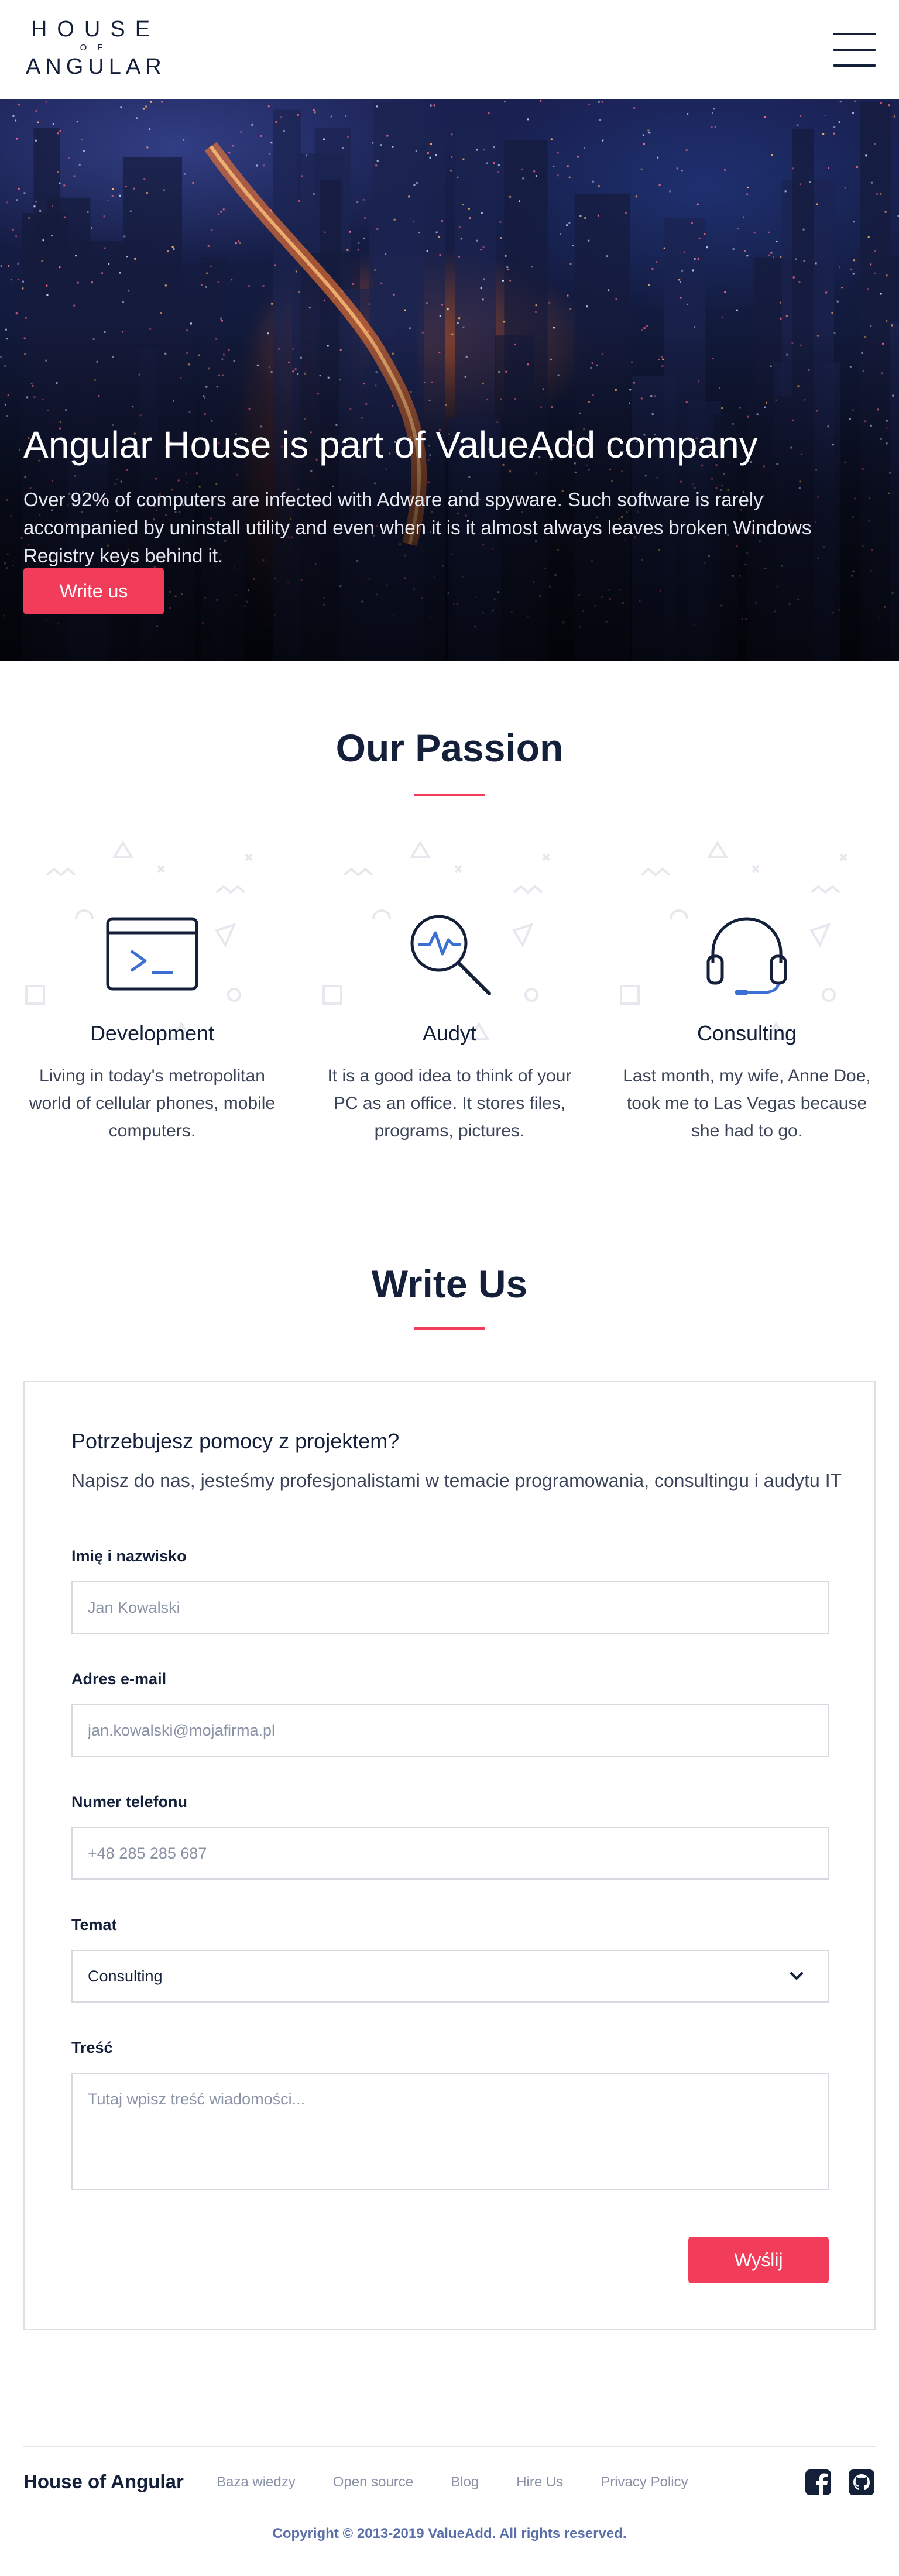 This screenshot has height=2576, width=899. Describe the element at coordinates (449, 795) in the screenshot. I see `passion-title-underline` at that location.